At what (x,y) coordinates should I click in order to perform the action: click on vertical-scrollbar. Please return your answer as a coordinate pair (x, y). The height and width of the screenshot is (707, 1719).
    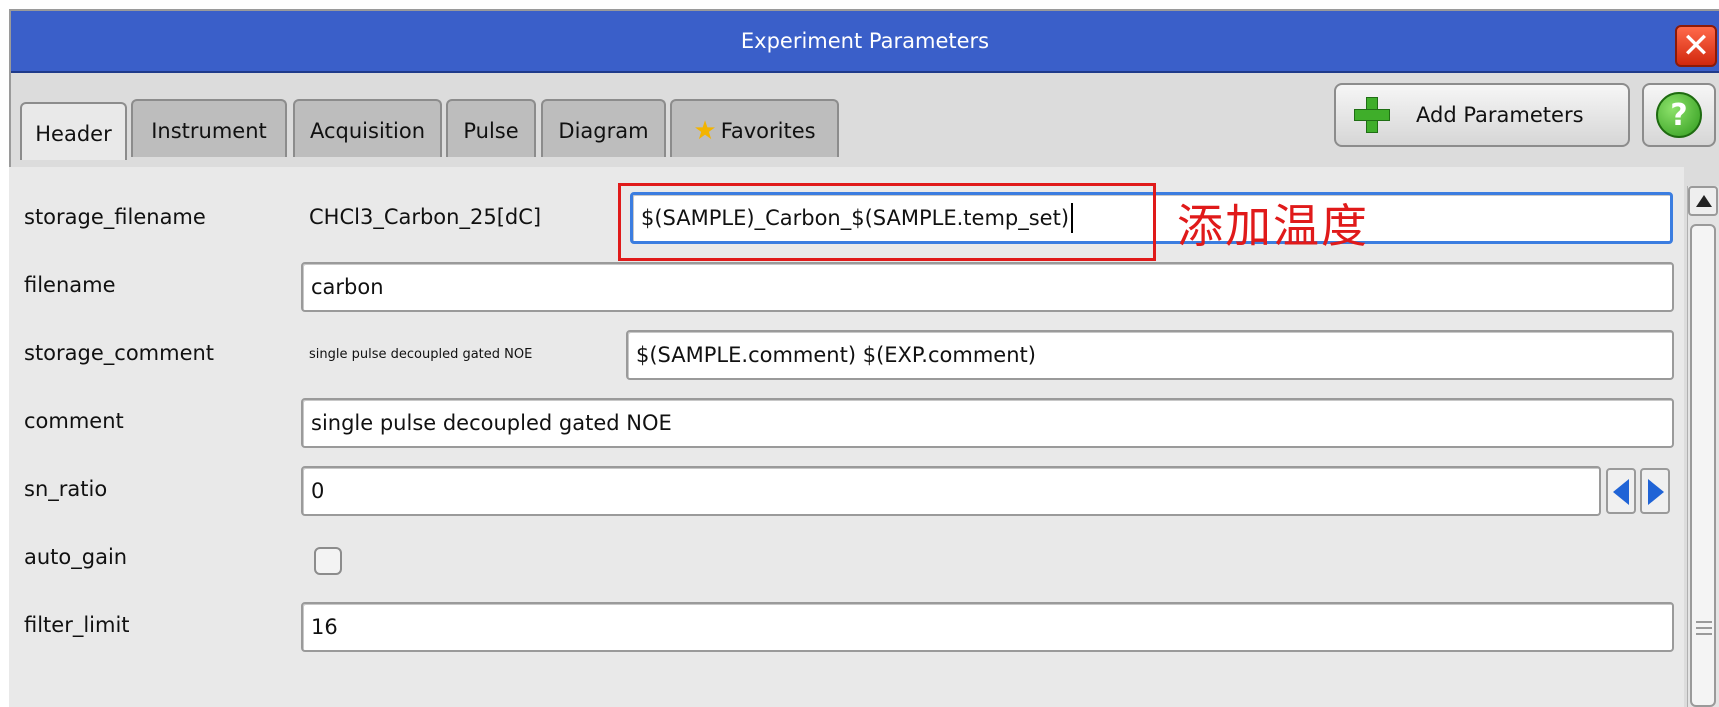
    Looking at the image, I should click on (1703, 446).